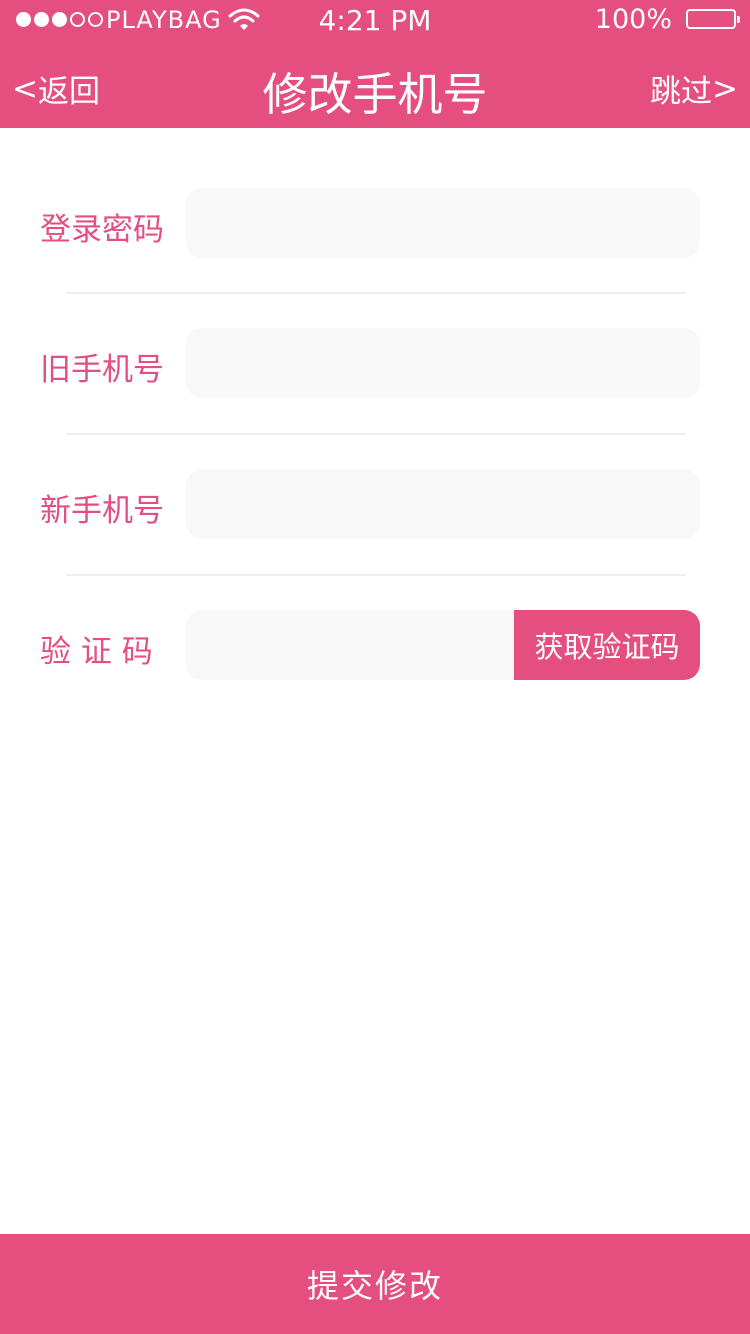 The width and height of the screenshot is (750, 1334). Describe the element at coordinates (96, 652) in the screenshot. I see `verification-code-label: 验 证 码` at that location.